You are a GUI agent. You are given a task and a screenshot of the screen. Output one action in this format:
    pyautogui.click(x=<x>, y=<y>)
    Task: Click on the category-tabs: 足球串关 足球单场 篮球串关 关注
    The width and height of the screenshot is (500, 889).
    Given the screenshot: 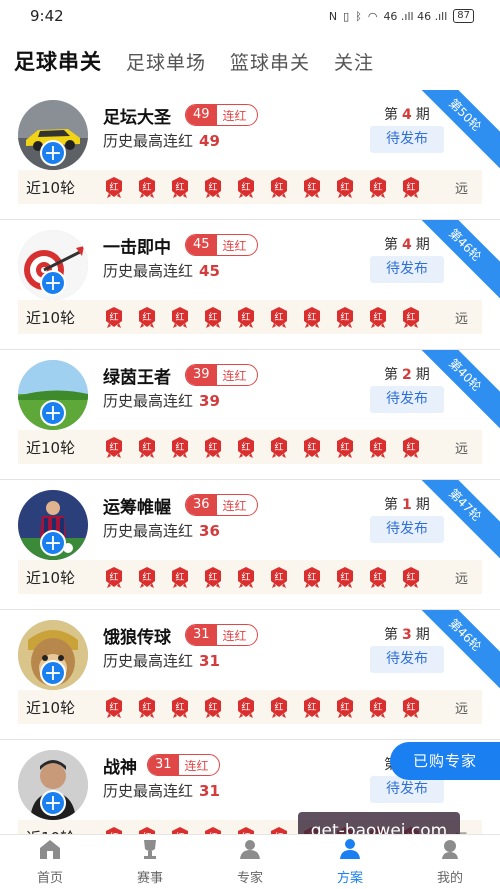 What is the action you would take?
    pyautogui.click(x=250, y=61)
    